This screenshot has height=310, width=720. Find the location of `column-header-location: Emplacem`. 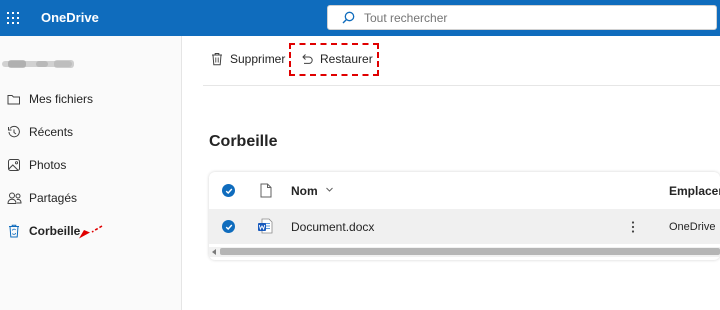

column-header-location: Emplacem is located at coordinates (694, 191).